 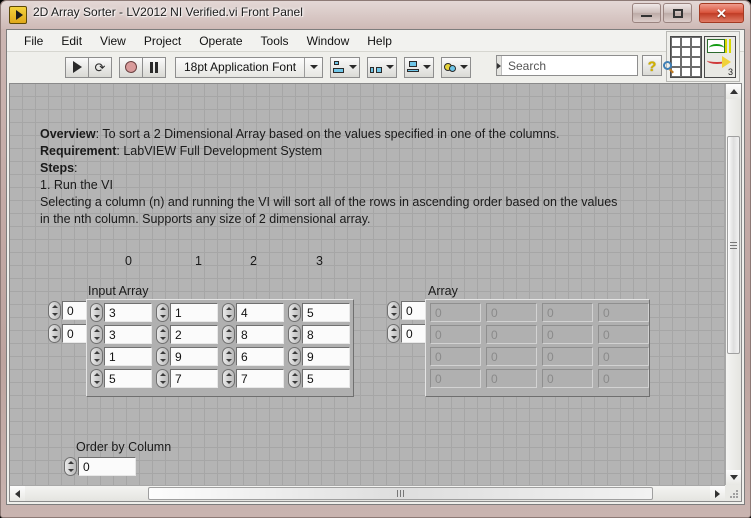 I want to click on vi-icon-area: 3, so click(x=703, y=56).